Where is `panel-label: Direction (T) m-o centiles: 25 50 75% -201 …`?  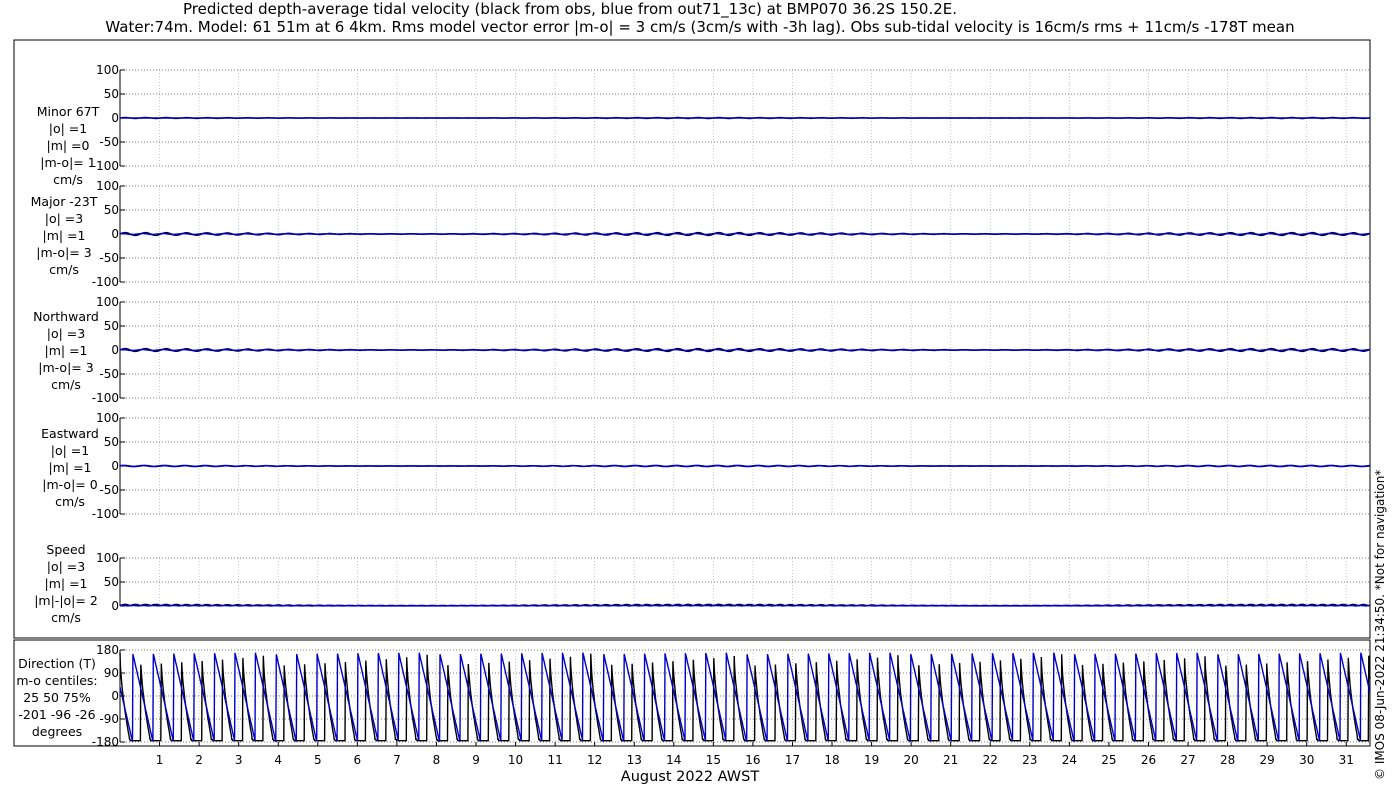
panel-label: Direction (T) m-o centiles: 25 50 75% -201 … is located at coordinates (58, 697).